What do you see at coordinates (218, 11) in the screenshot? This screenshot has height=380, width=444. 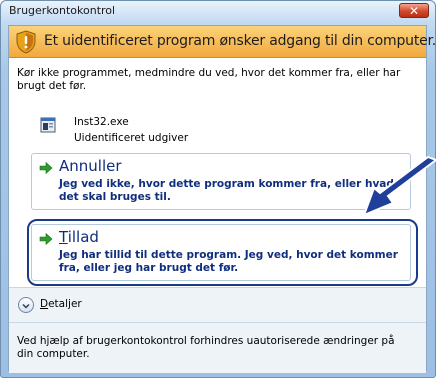 I see `title-bar: Brugerkontokontrol ✕` at bounding box center [218, 11].